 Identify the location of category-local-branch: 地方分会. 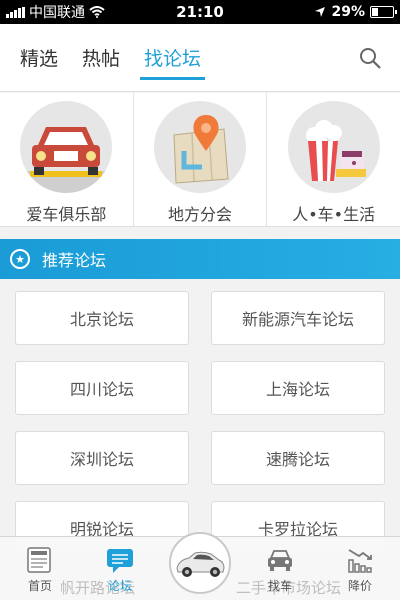
(201, 159).